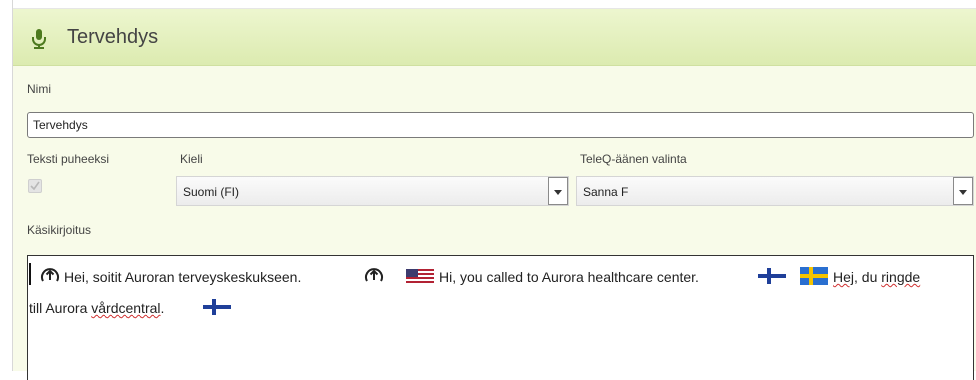  What do you see at coordinates (775, 191) in the screenshot?
I see `voice-select: Sanna F` at bounding box center [775, 191].